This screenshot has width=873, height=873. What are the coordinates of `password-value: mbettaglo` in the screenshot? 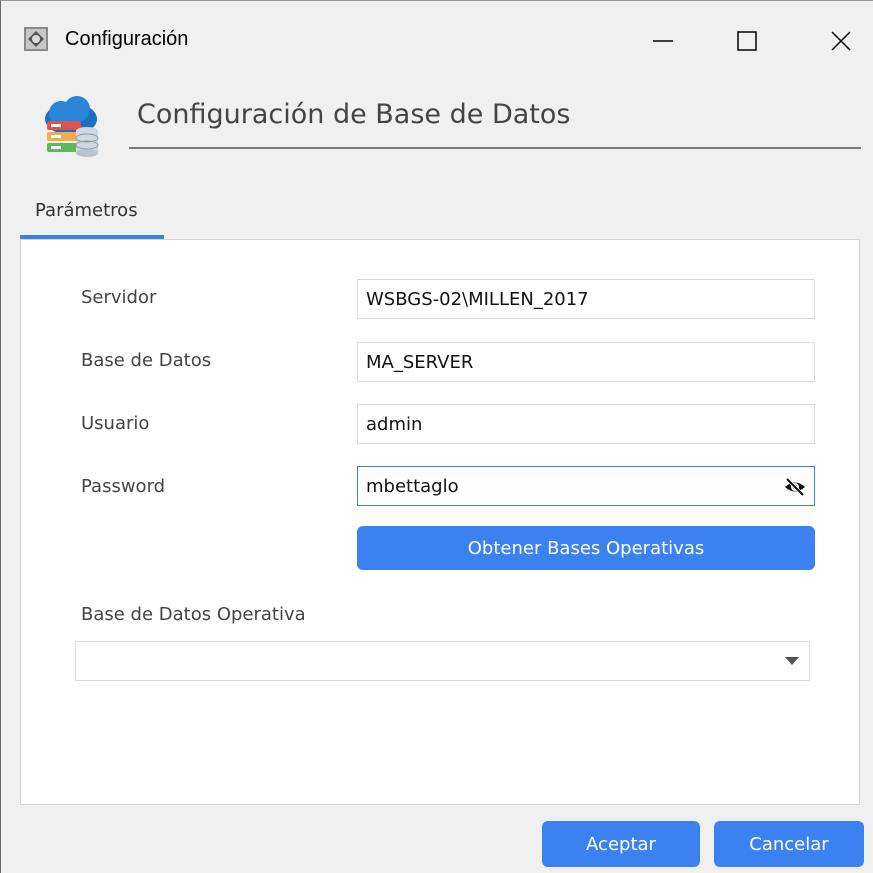 It's located at (412, 486).